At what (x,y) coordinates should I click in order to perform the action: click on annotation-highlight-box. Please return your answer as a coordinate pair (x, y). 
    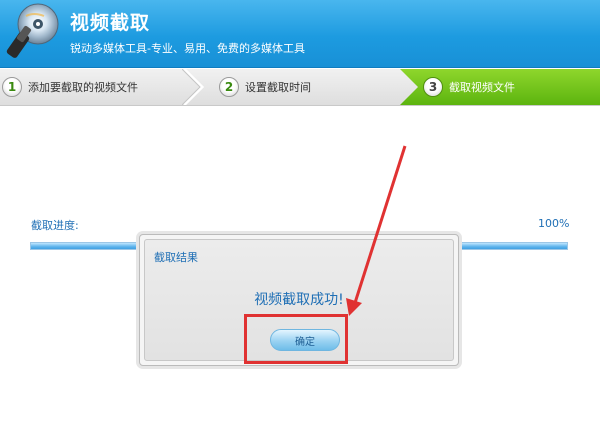
    Looking at the image, I should click on (296, 339).